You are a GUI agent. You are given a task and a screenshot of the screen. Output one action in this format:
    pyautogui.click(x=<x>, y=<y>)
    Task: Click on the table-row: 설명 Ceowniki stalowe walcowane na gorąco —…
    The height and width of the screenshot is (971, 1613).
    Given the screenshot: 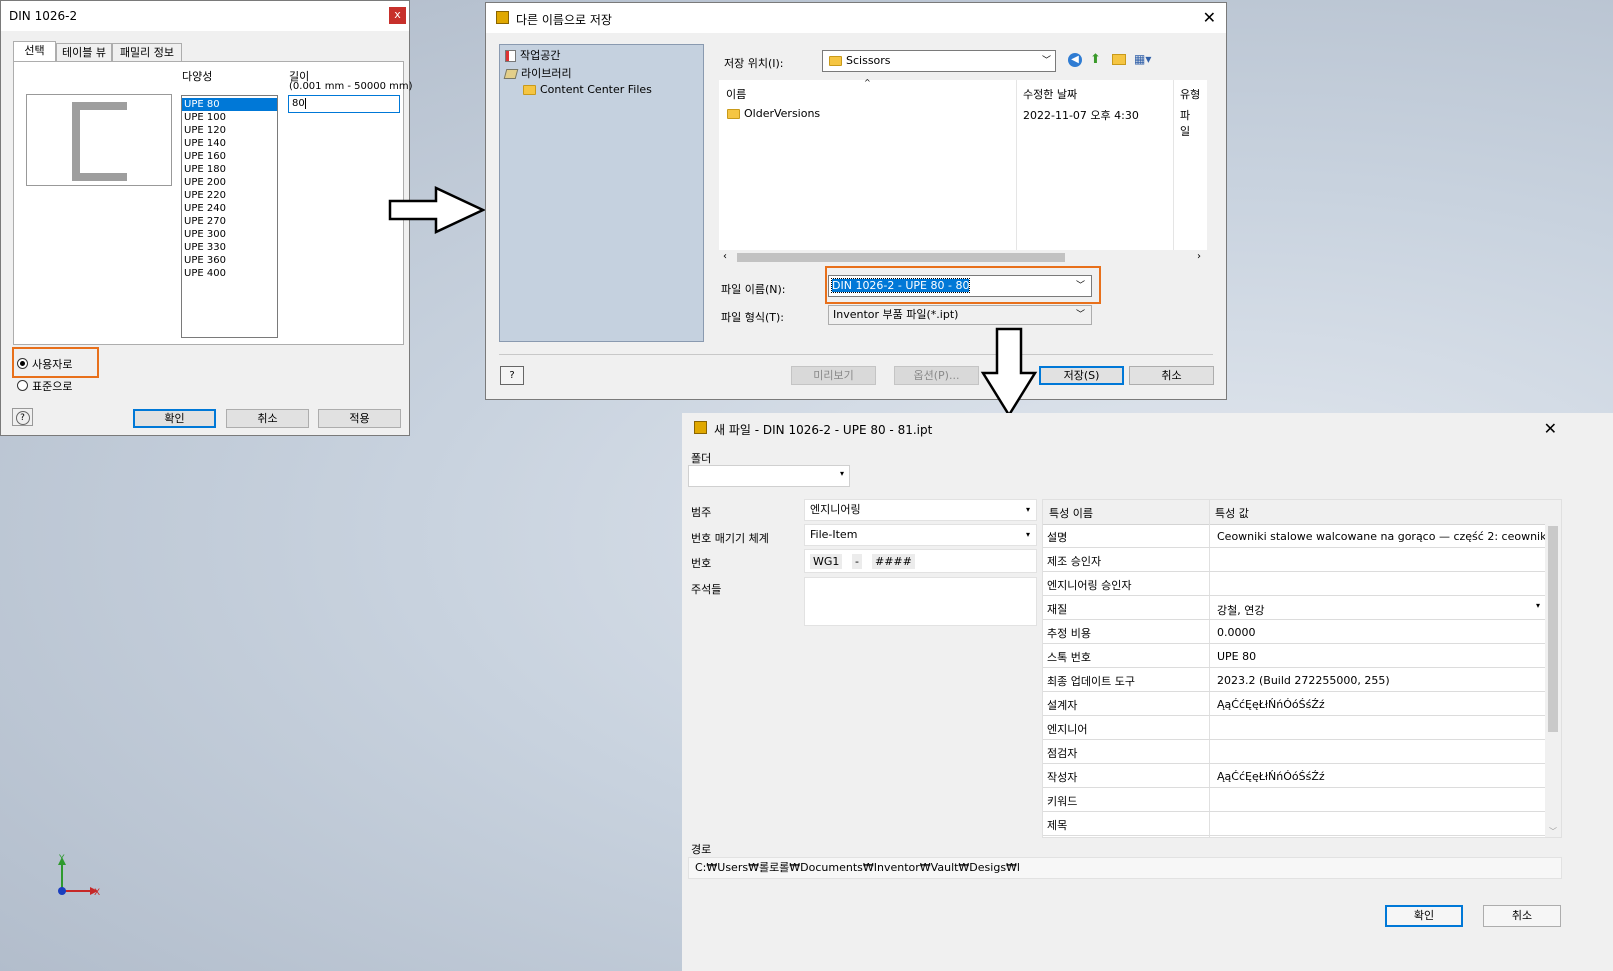 What is the action you would take?
    pyautogui.click(x=1295, y=536)
    